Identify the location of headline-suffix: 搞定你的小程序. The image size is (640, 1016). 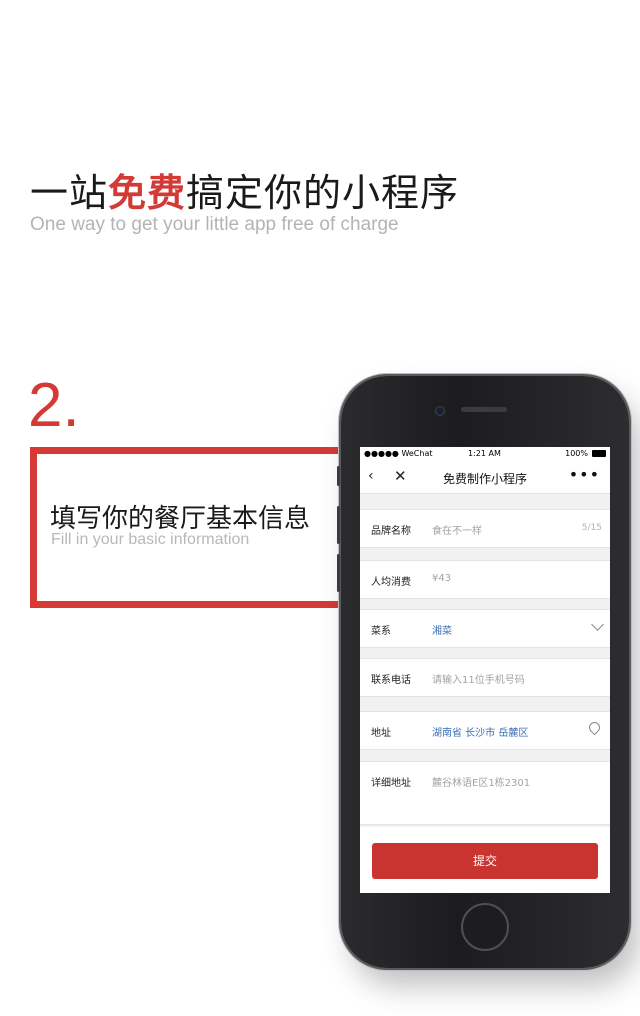
(323, 193).